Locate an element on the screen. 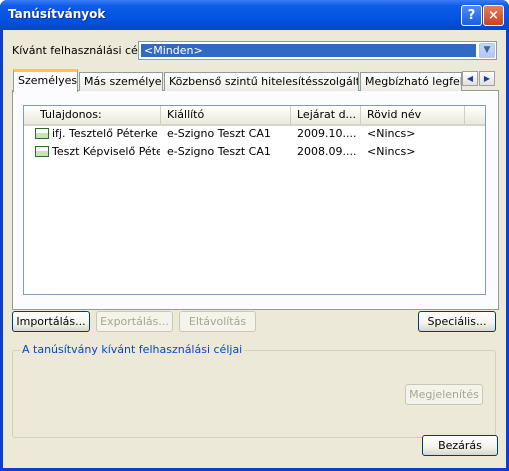  tab-personal: Személyes is located at coordinates (45, 80).